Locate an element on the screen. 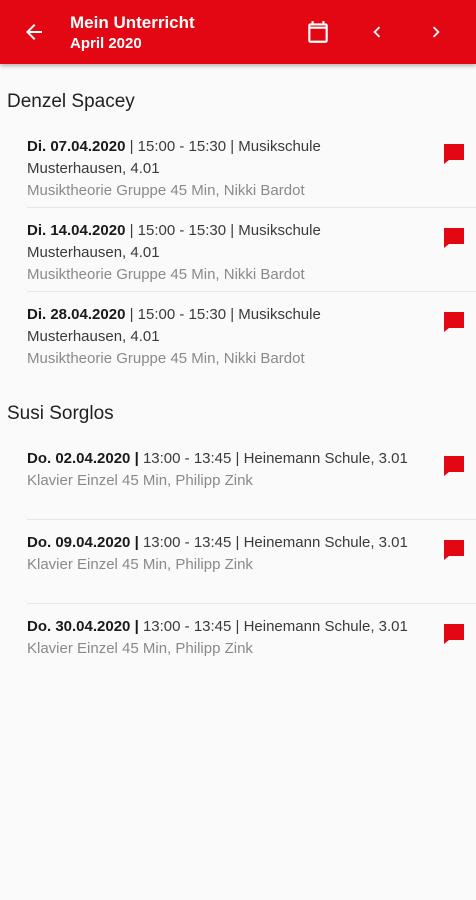  arrow-left-icon is located at coordinates (34, 32).